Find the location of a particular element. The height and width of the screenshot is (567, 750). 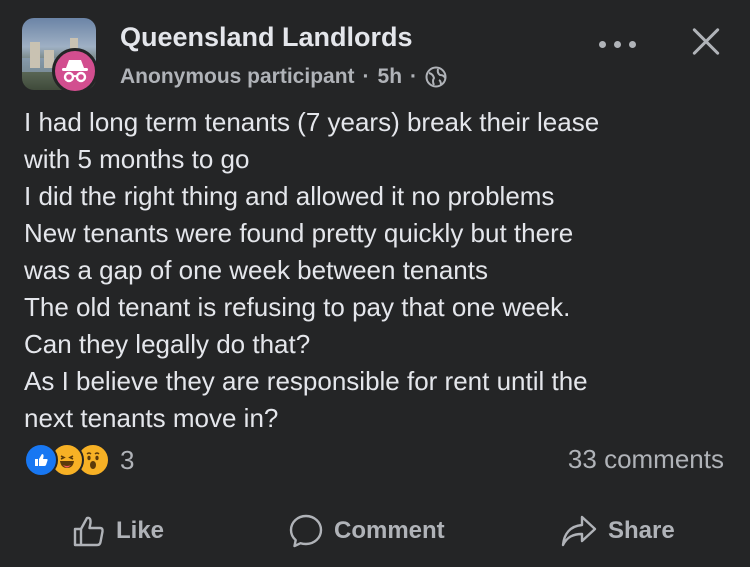

share-label: Share is located at coordinates (641, 530).